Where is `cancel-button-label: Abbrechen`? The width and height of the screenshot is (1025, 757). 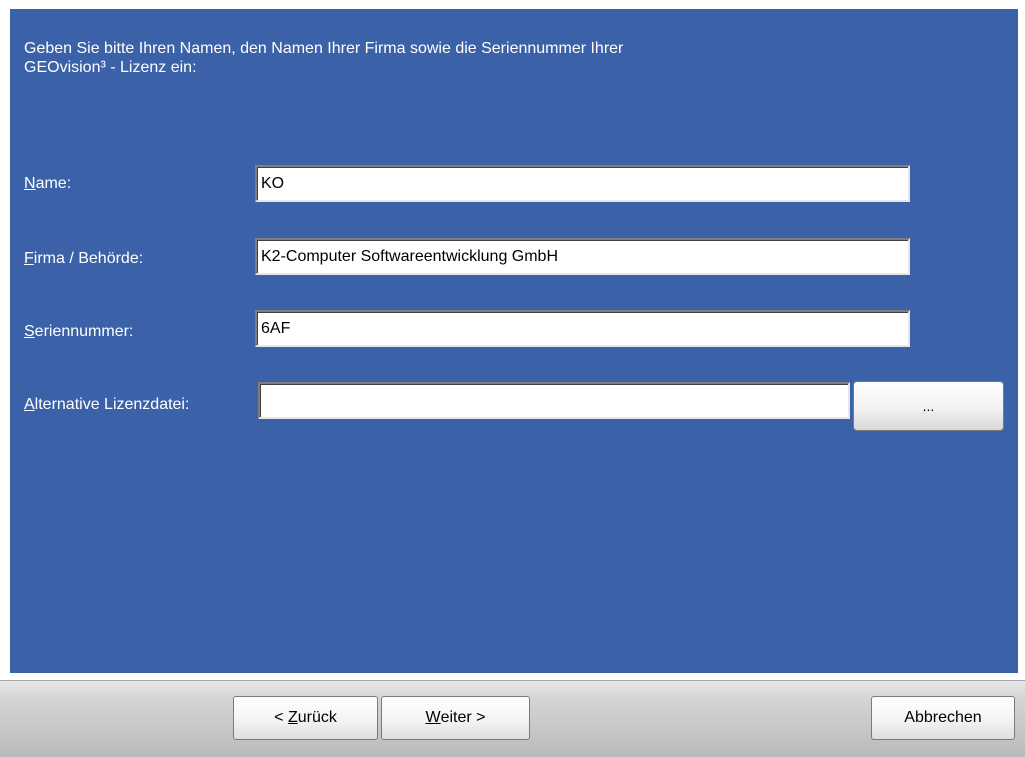
cancel-button-label: Abbrechen is located at coordinates (943, 717).